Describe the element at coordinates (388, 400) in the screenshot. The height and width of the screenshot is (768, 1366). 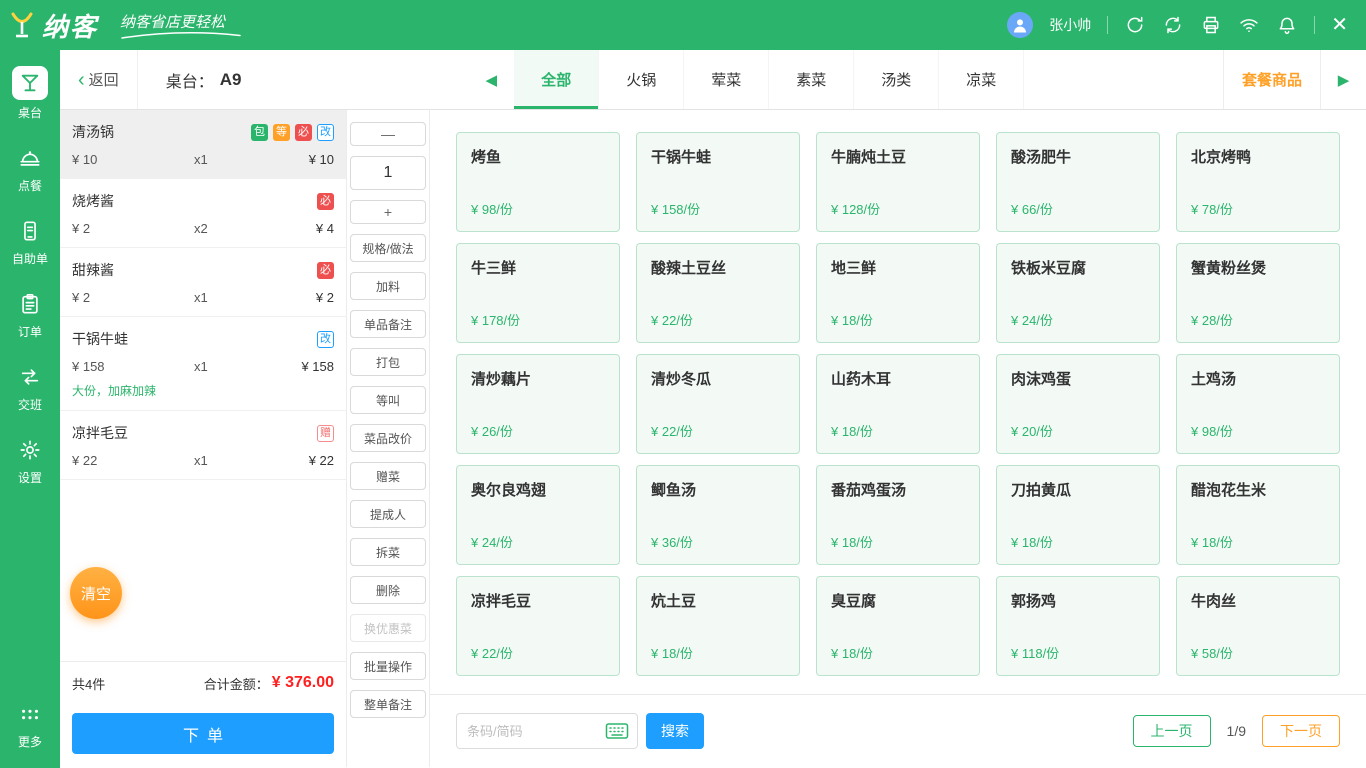
I see `toolbar-button: 等叫` at that location.